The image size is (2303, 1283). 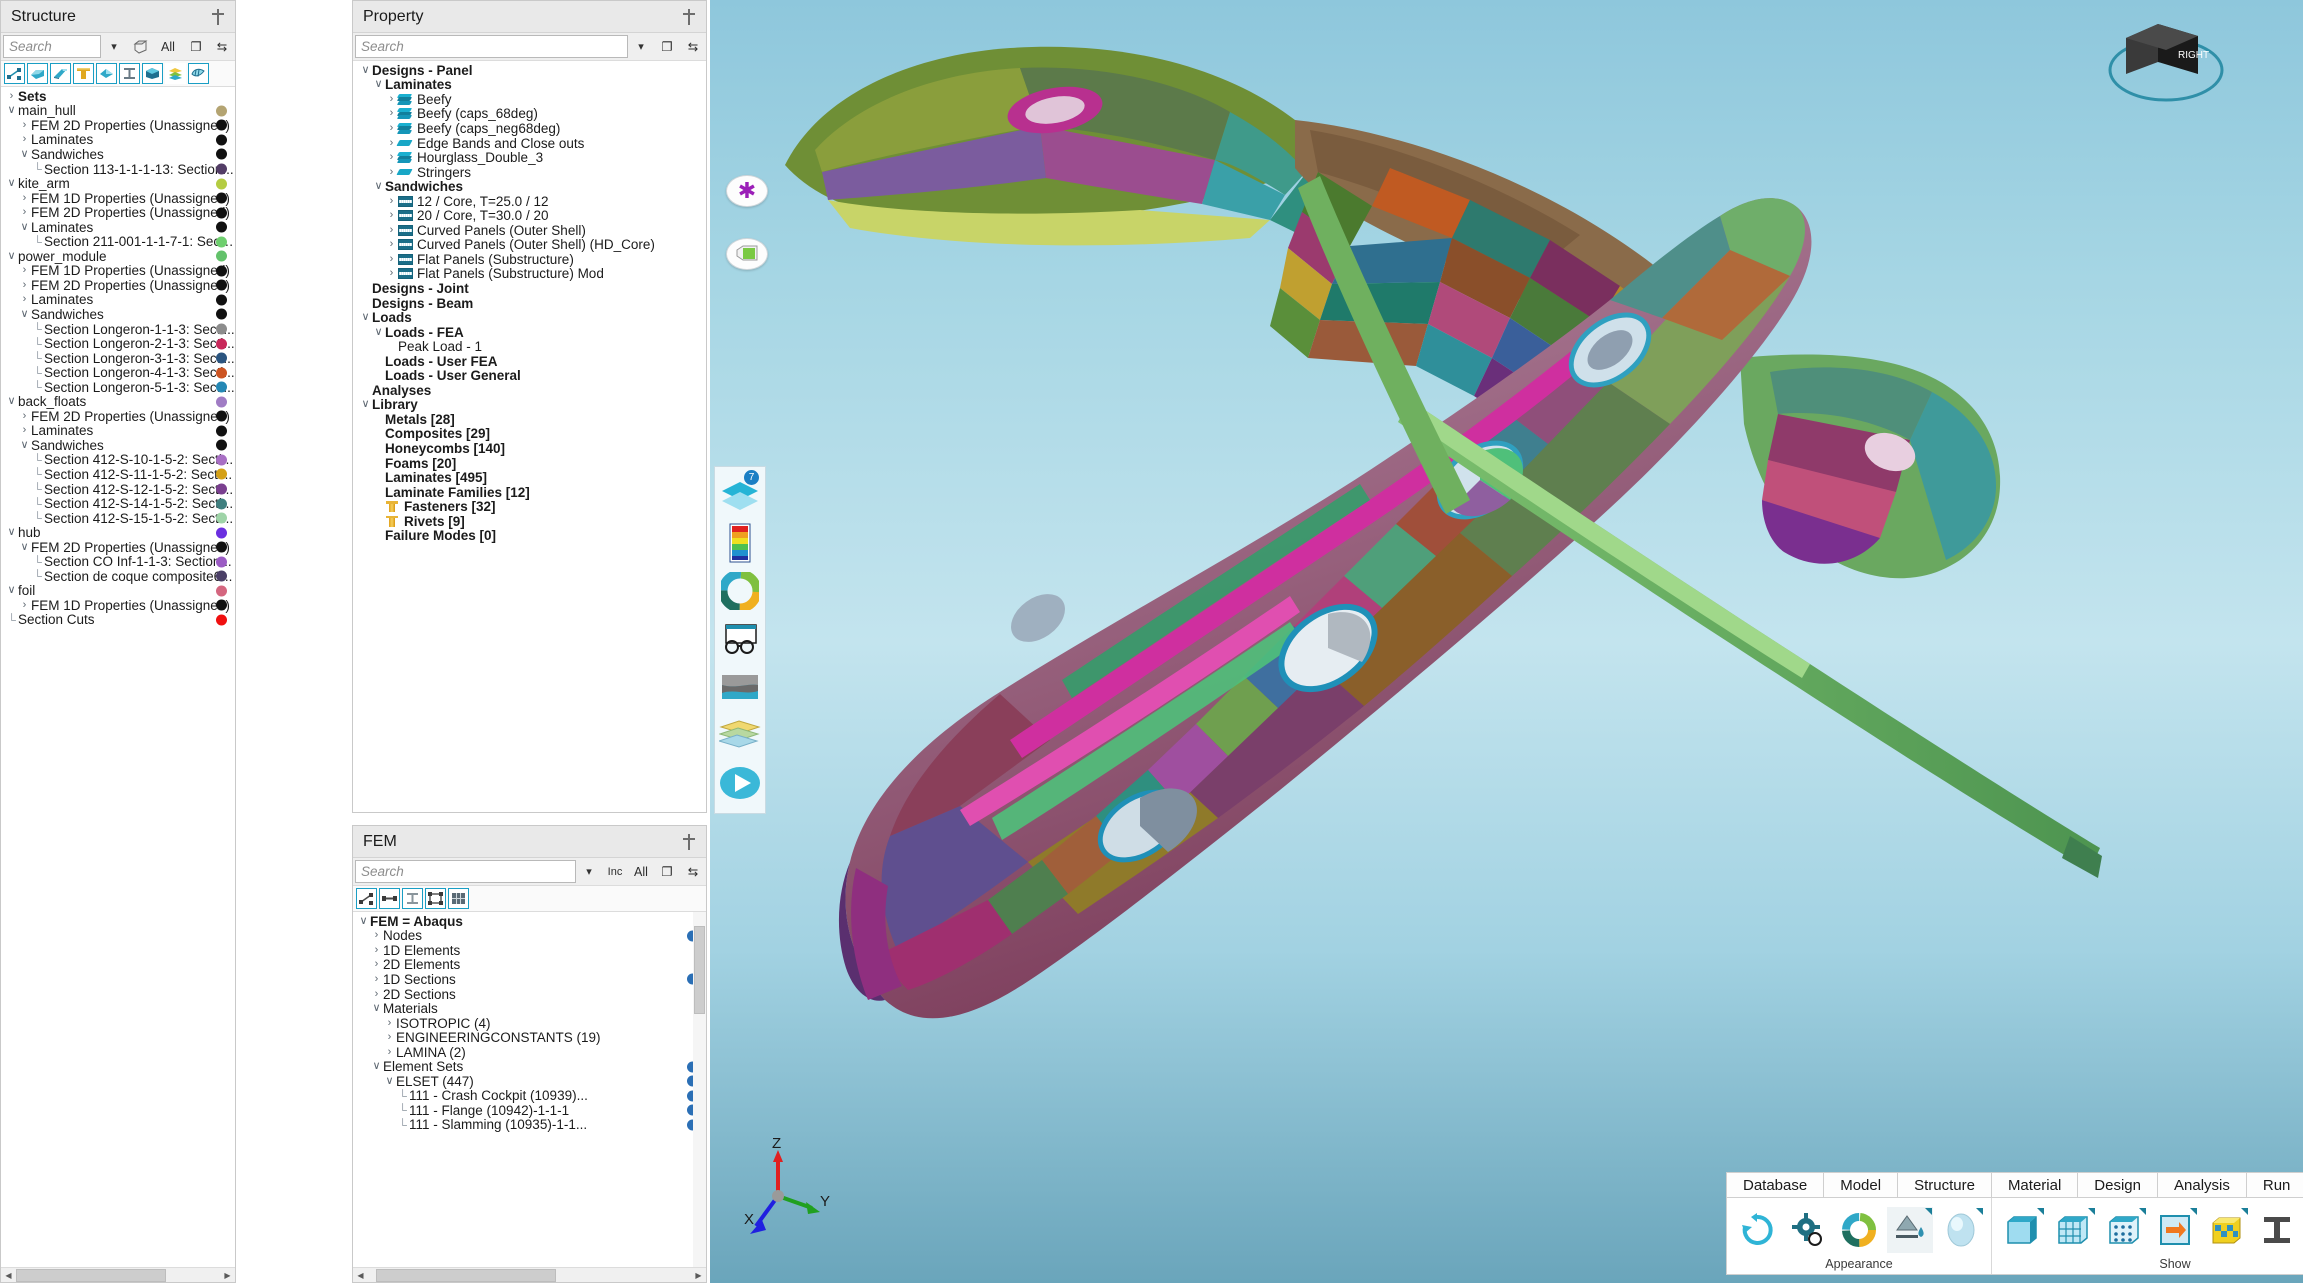 What do you see at coordinates (152, 73) in the screenshot?
I see `solid-box-icon` at bounding box center [152, 73].